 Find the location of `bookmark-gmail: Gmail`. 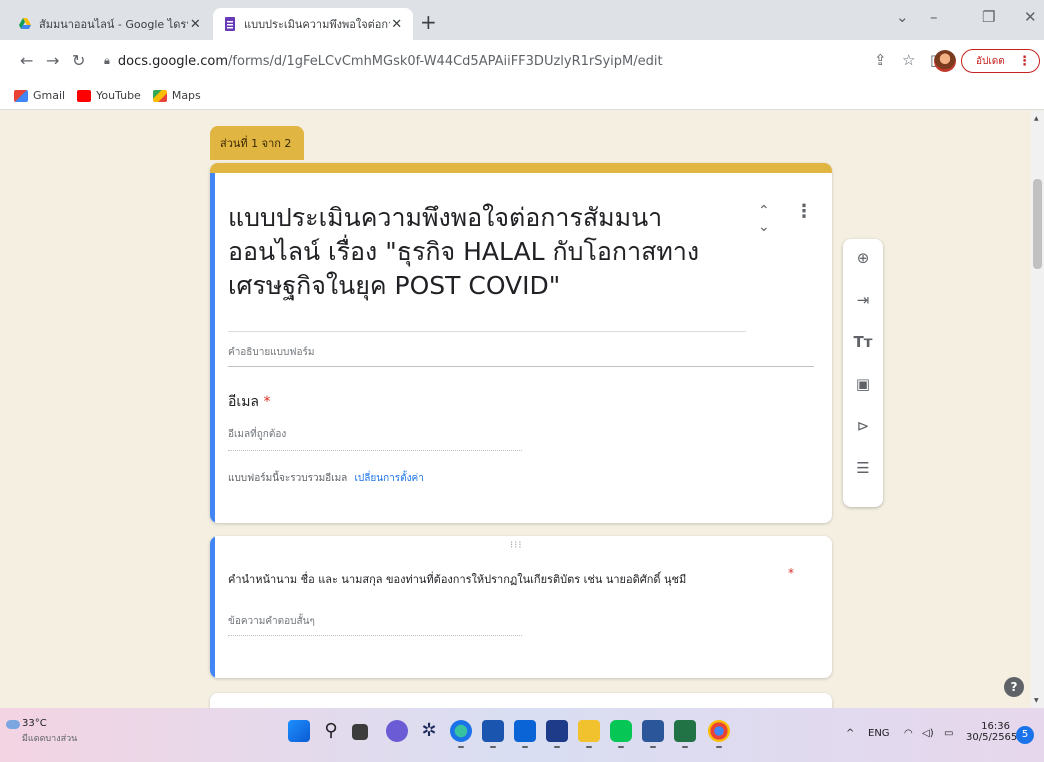

bookmark-gmail: Gmail is located at coordinates (39, 95).